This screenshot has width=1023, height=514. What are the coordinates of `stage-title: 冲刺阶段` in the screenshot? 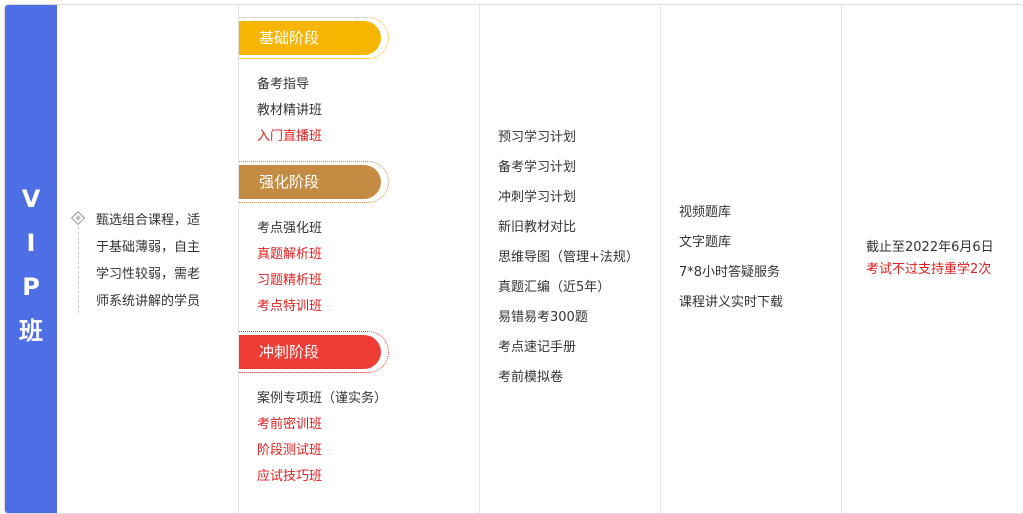 It's located at (310, 352).